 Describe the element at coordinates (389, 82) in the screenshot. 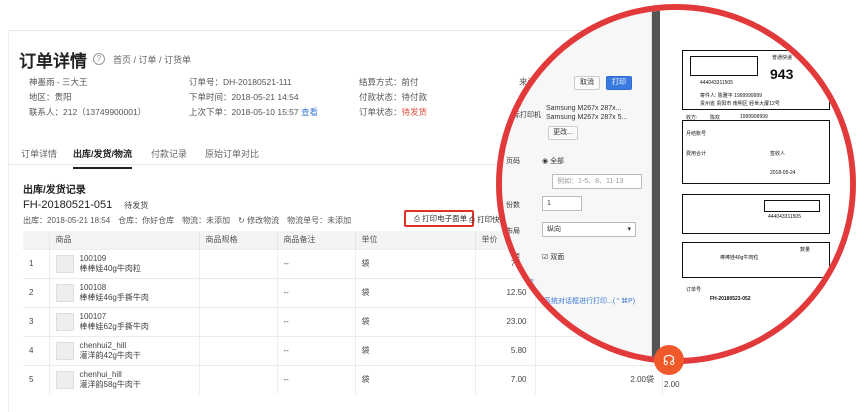

I see `settlement: 结算方式：前付` at that location.